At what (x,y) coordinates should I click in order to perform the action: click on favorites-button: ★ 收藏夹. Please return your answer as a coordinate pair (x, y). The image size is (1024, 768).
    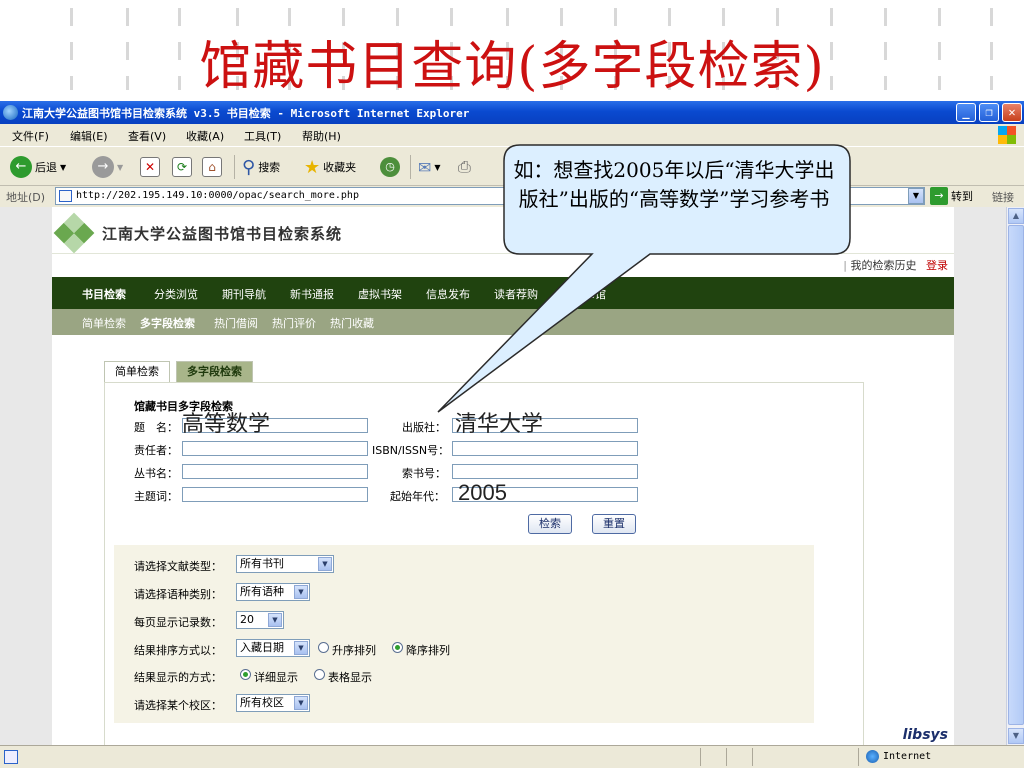
    Looking at the image, I should click on (330, 167).